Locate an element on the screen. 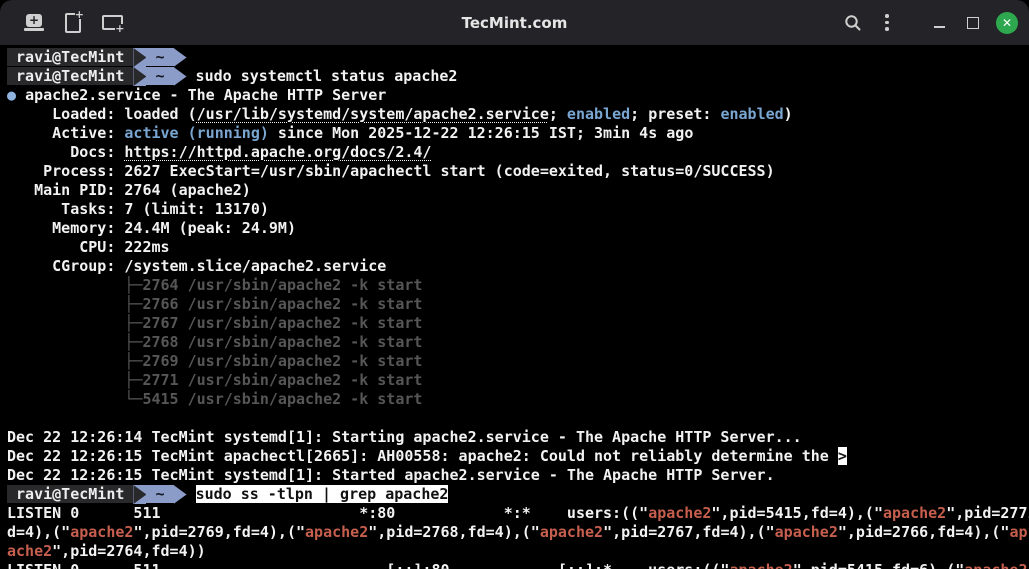 The width and height of the screenshot is (1029, 569). kebab-menu-icon is located at coordinates (887, 23).